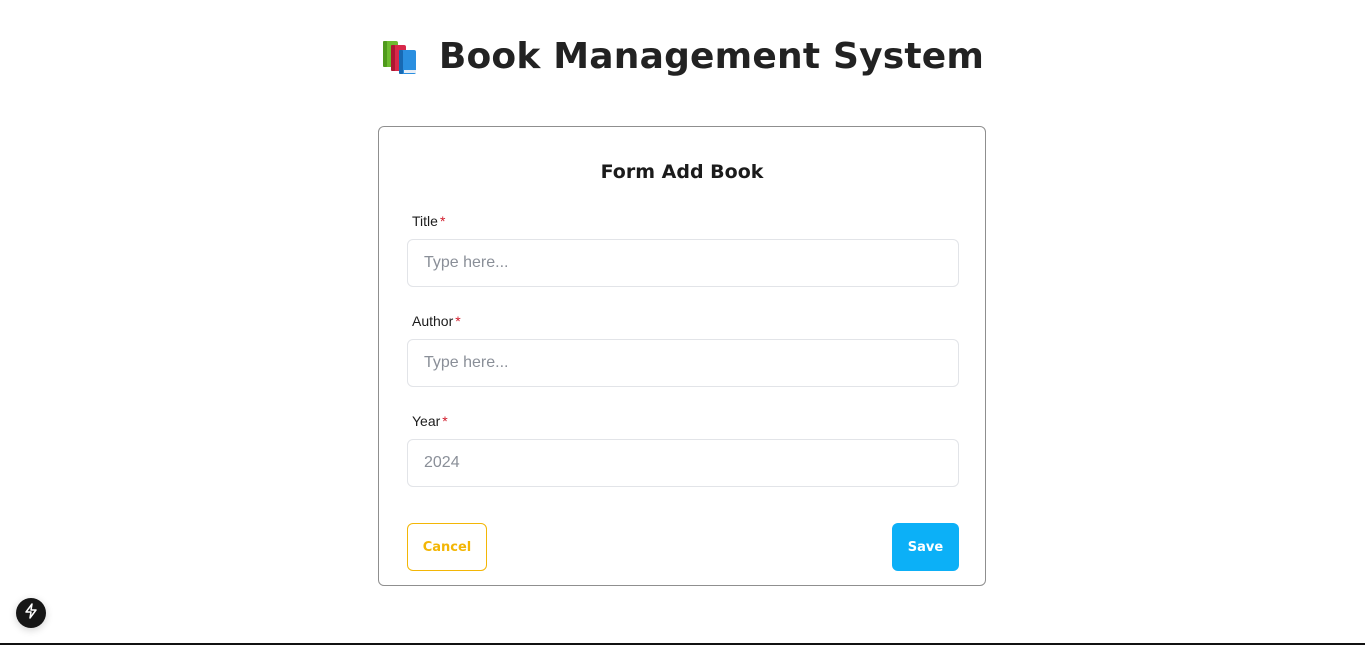  What do you see at coordinates (436, 321) in the screenshot?
I see `author-label: Author *` at bounding box center [436, 321].